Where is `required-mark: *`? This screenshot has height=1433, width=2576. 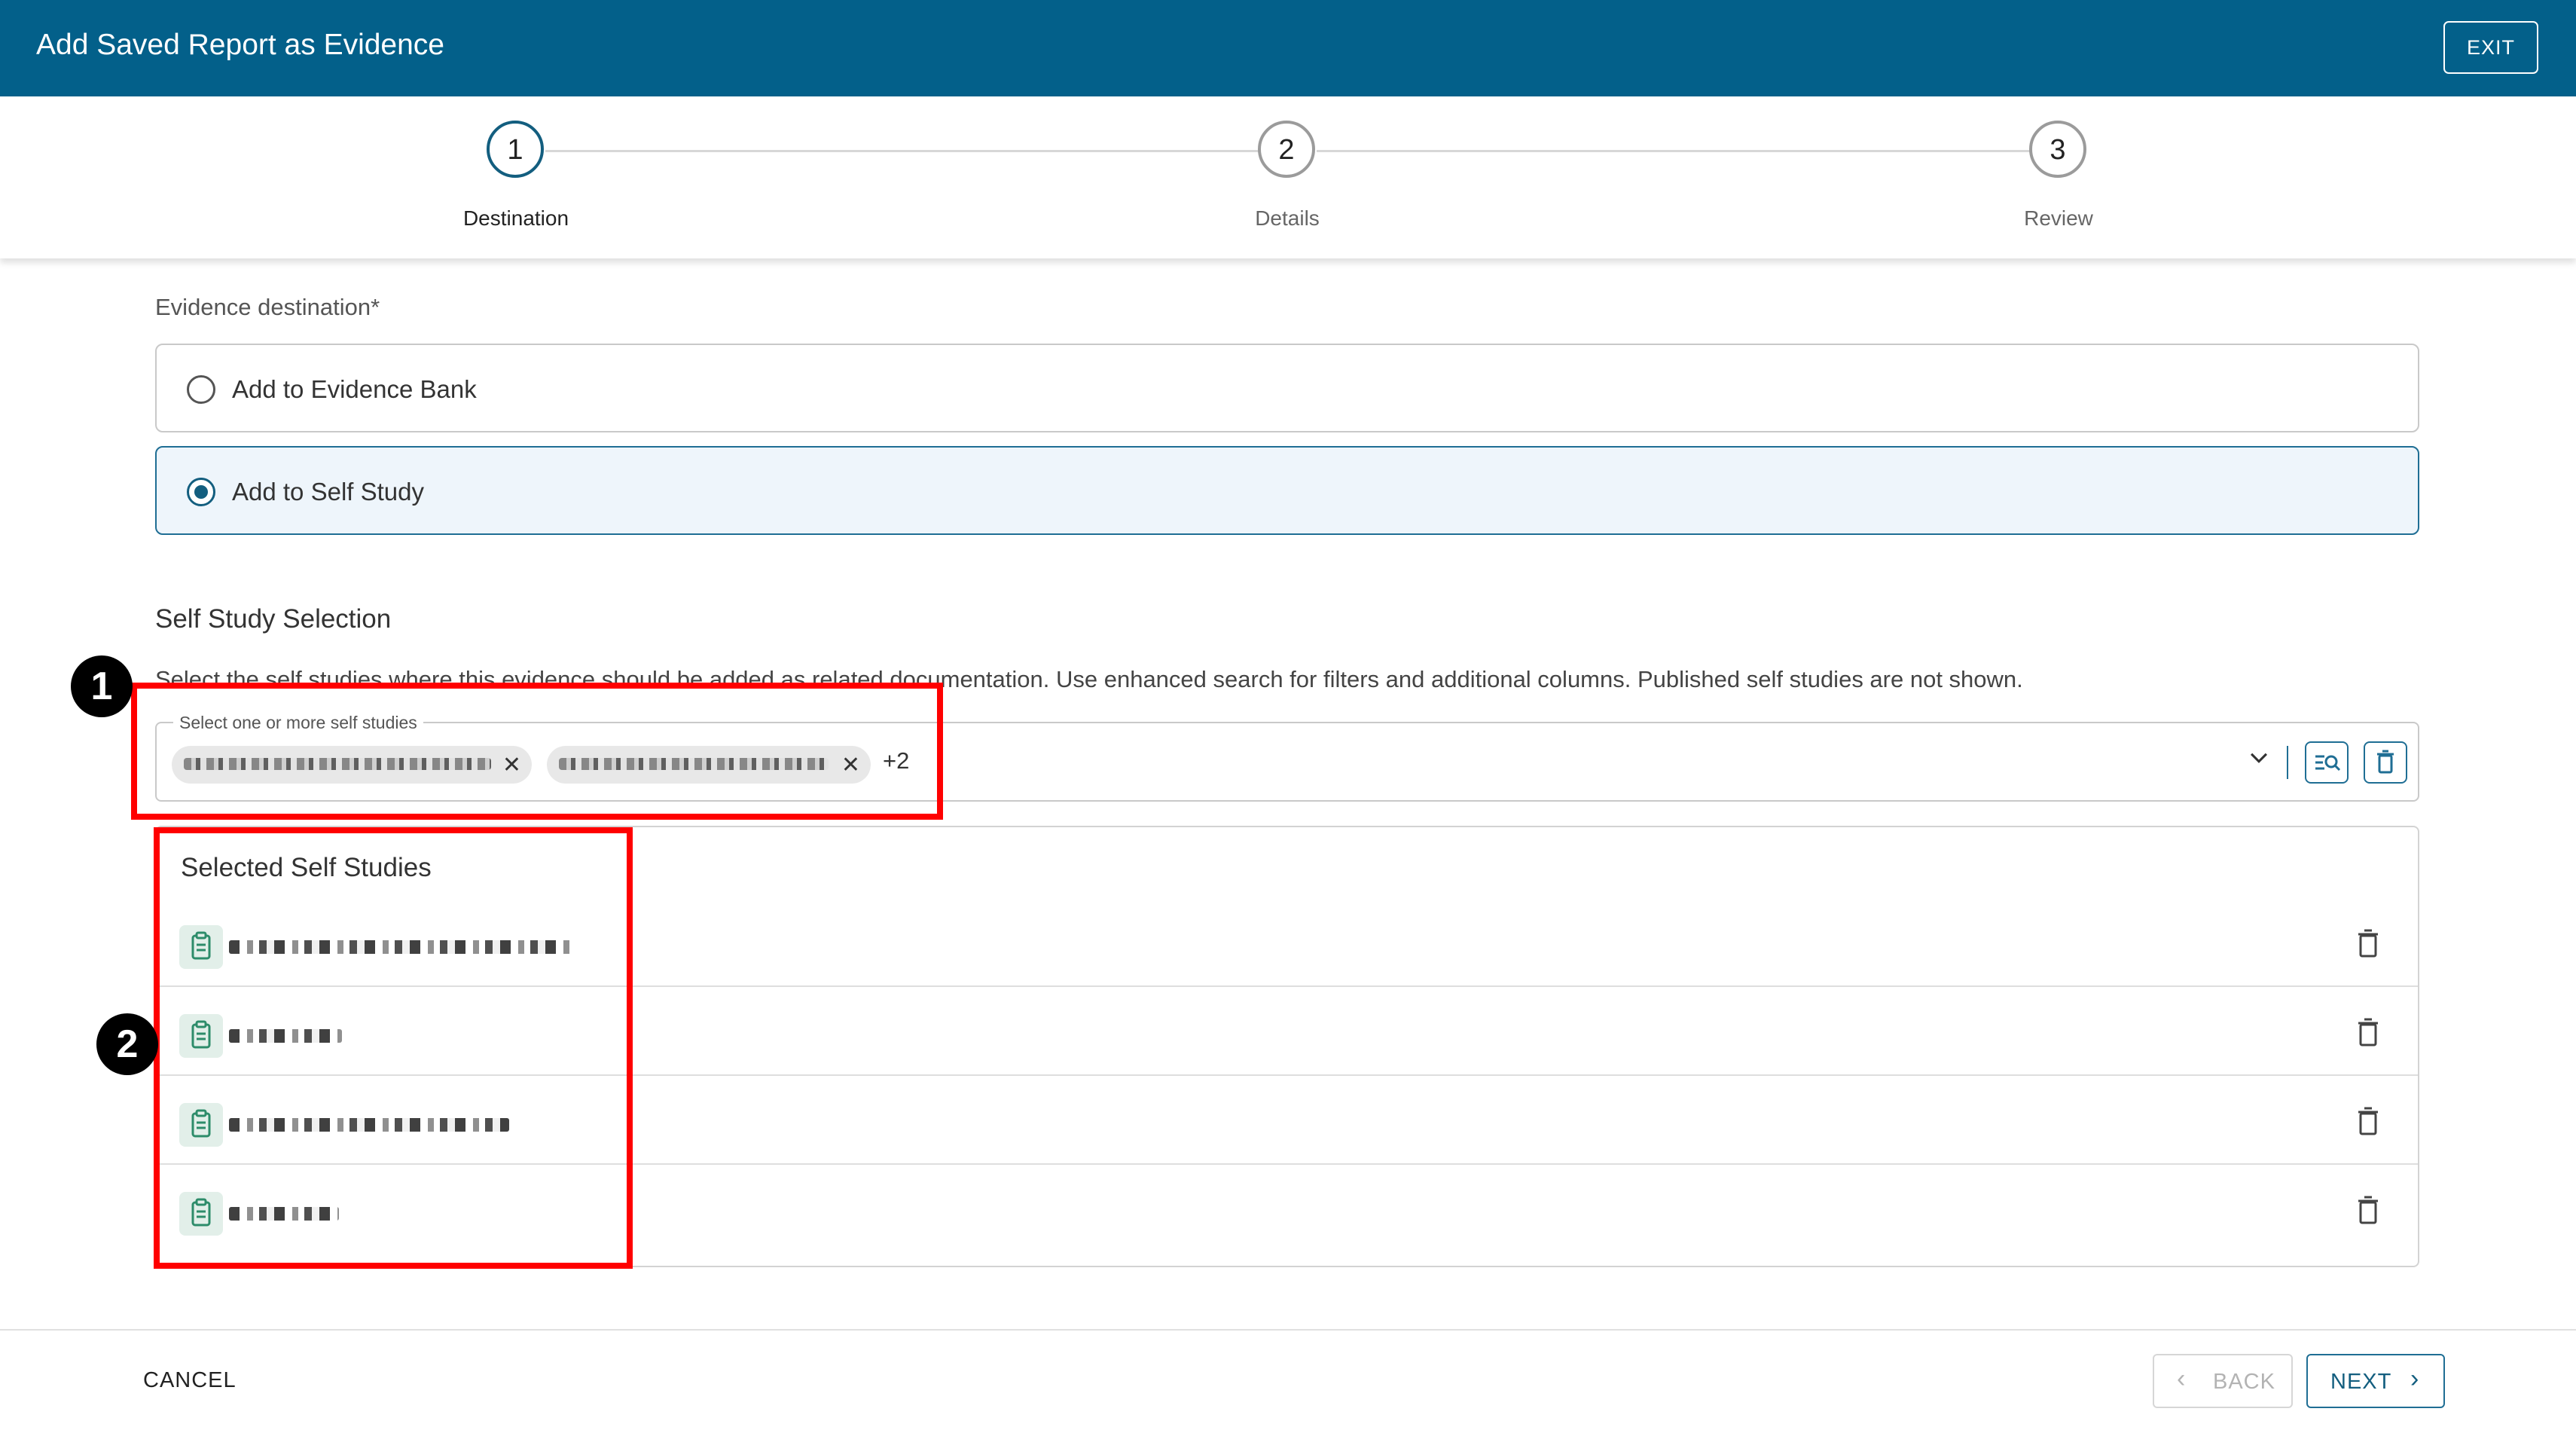 required-mark: * is located at coordinates (376, 307).